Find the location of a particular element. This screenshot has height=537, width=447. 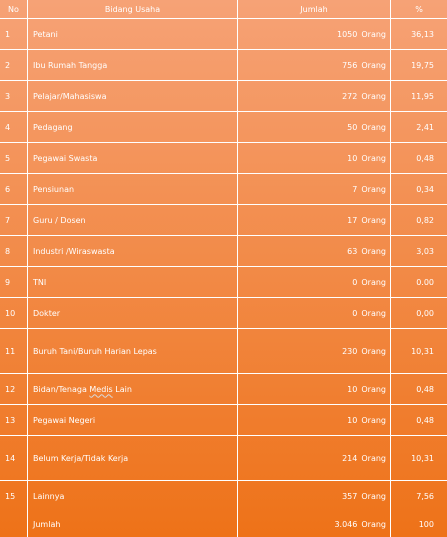

row-bidang-usaha: Ibu Rumah Tangga is located at coordinates (133, 65).